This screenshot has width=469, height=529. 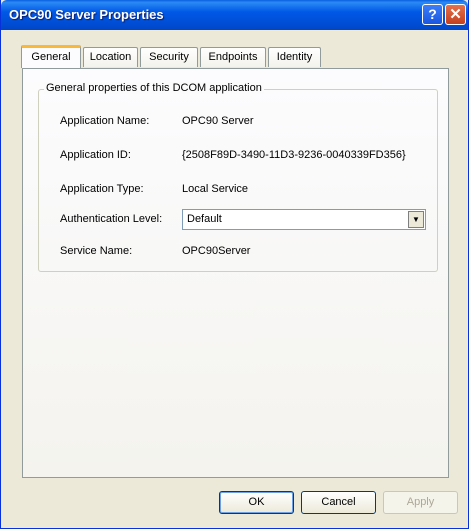 What do you see at coordinates (233, 57) in the screenshot?
I see `tab-endpoints: Endpoints` at bounding box center [233, 57].